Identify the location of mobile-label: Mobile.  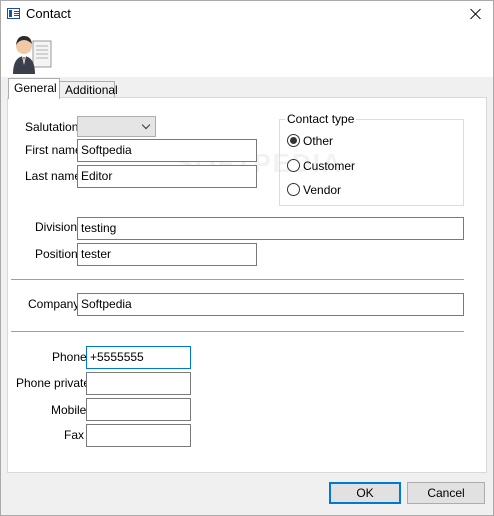
(69, 410).